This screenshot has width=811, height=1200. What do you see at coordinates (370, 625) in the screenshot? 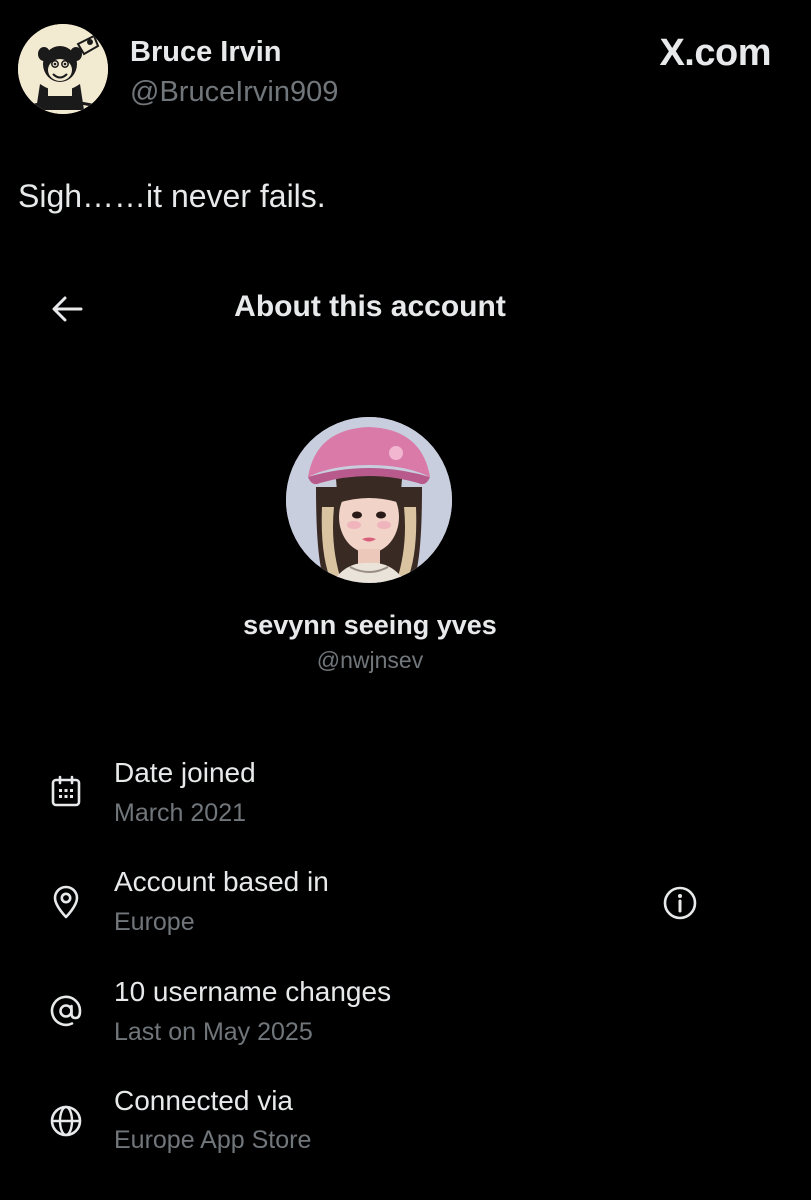
I see `profile-name: sevynn seeing yves` at bounding box center [370, 625].